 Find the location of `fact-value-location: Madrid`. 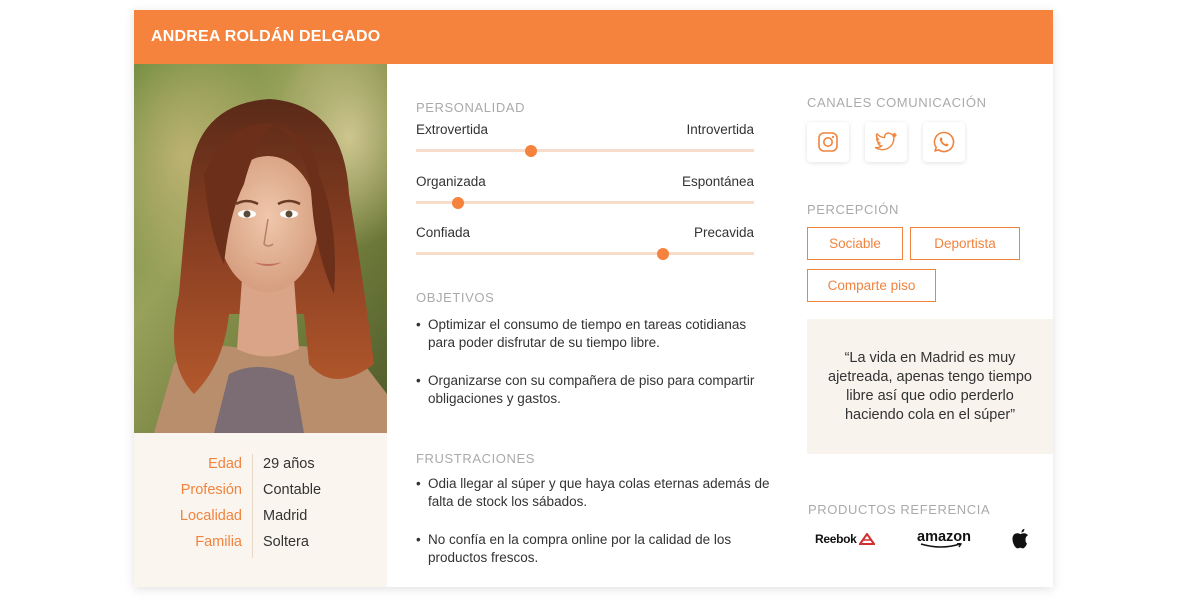

fact-value-location: Madrid is located at coordinates (285, 516).